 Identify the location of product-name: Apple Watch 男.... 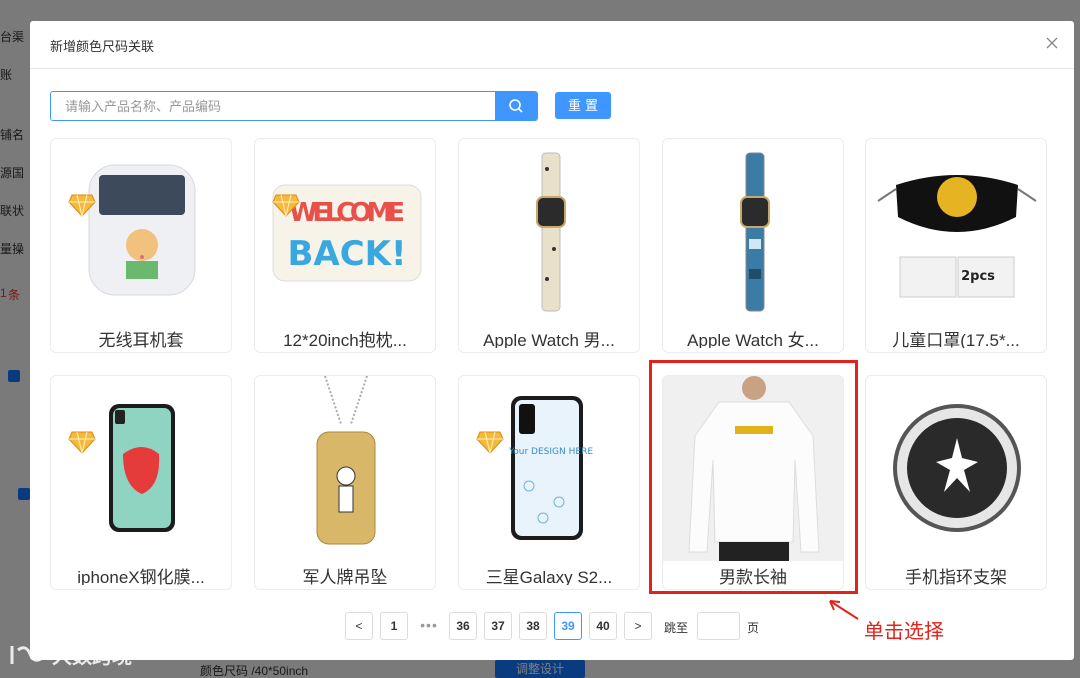
(549, 339).